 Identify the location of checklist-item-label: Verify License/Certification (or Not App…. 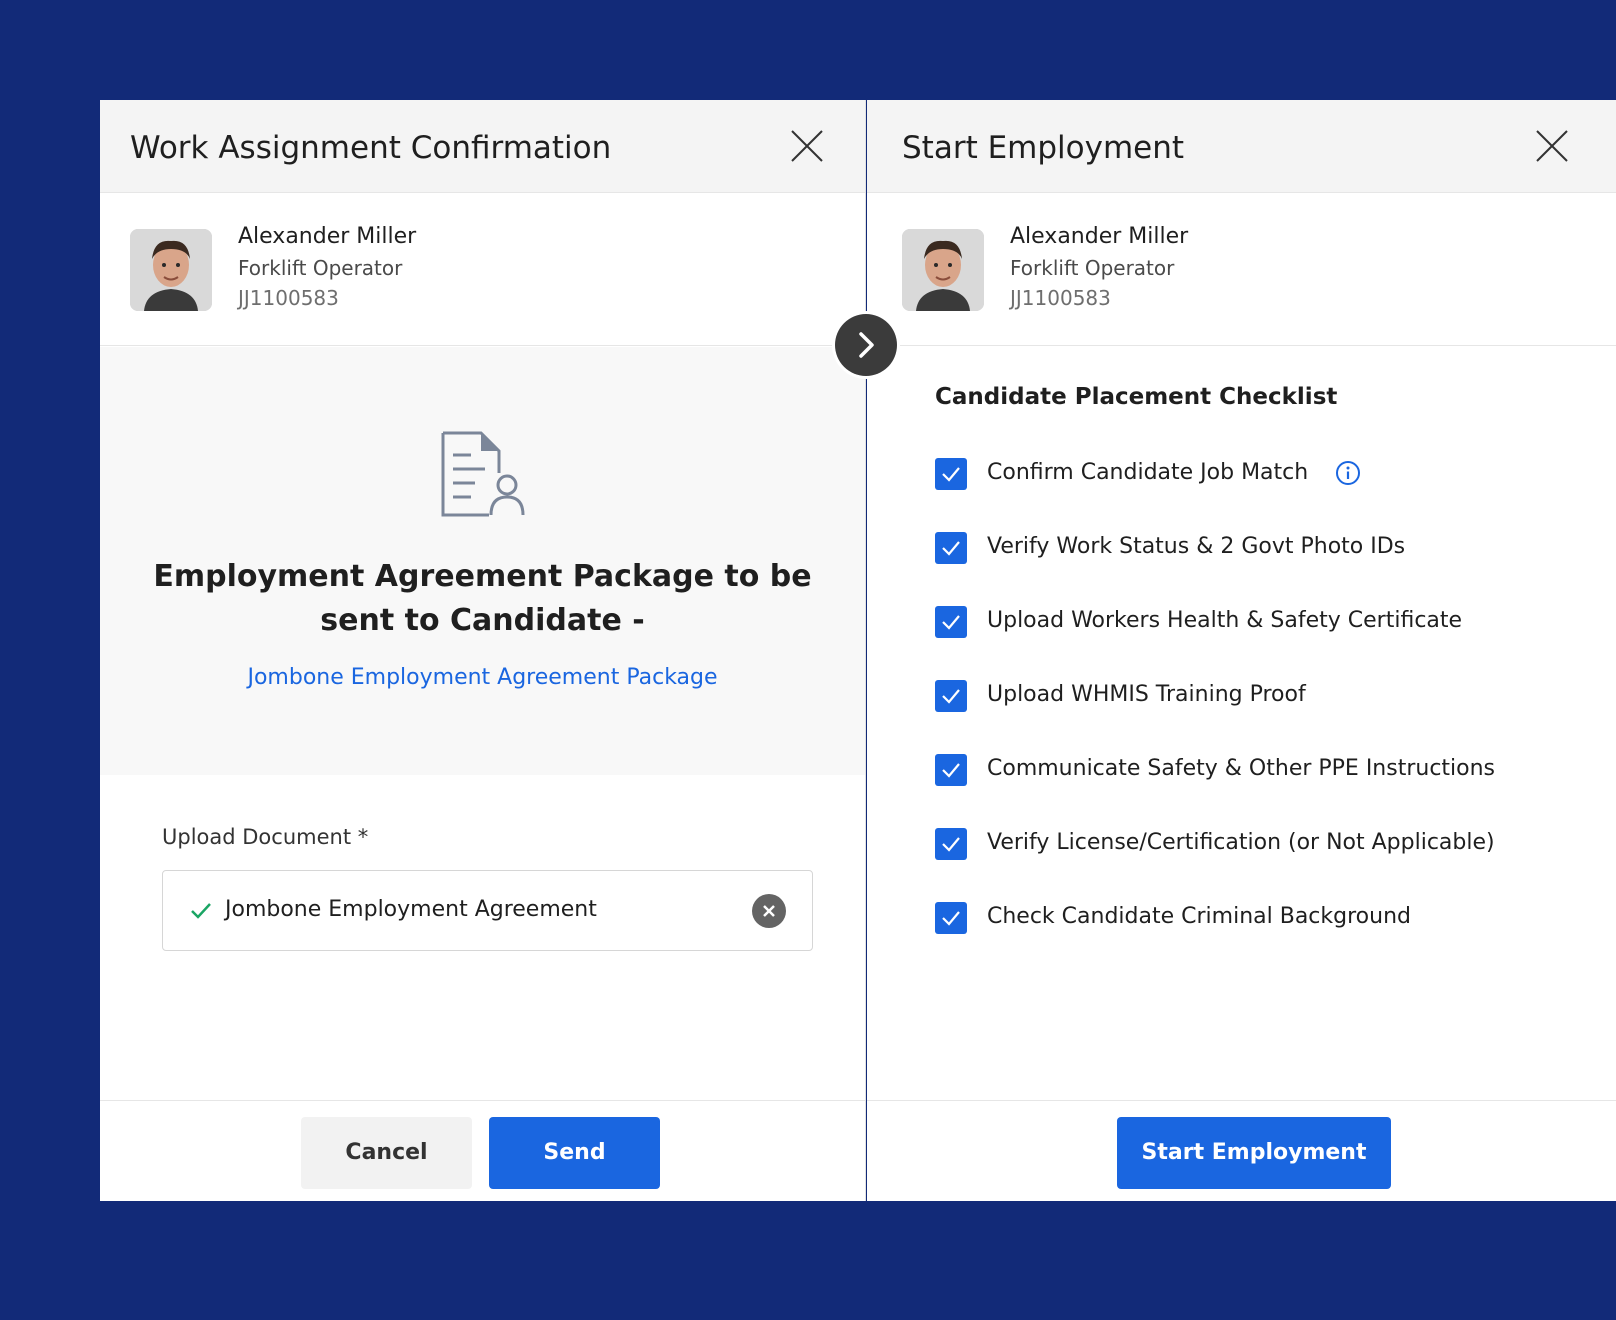
(1241, 842).